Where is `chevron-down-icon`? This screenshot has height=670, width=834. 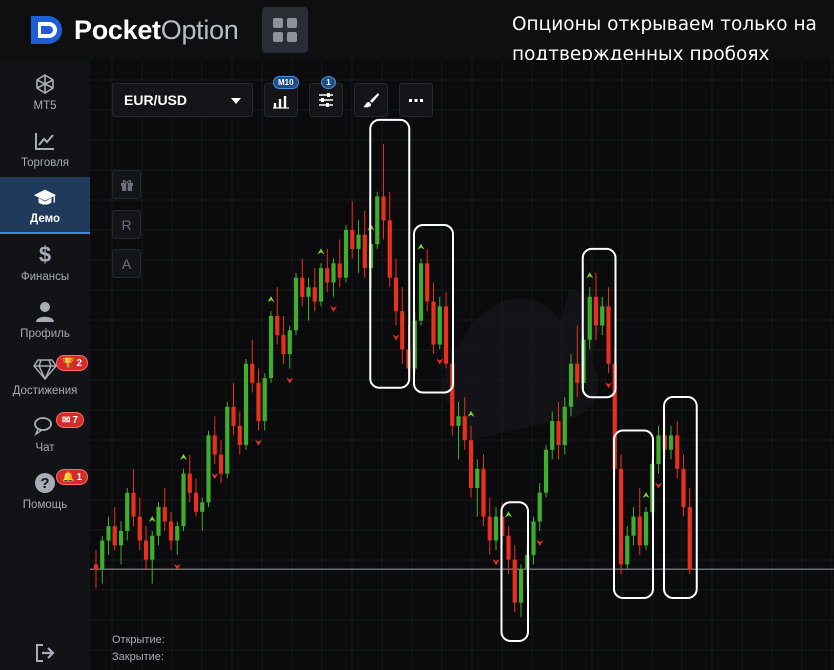 chevron-down-icon is located at coordinates (236, 101).